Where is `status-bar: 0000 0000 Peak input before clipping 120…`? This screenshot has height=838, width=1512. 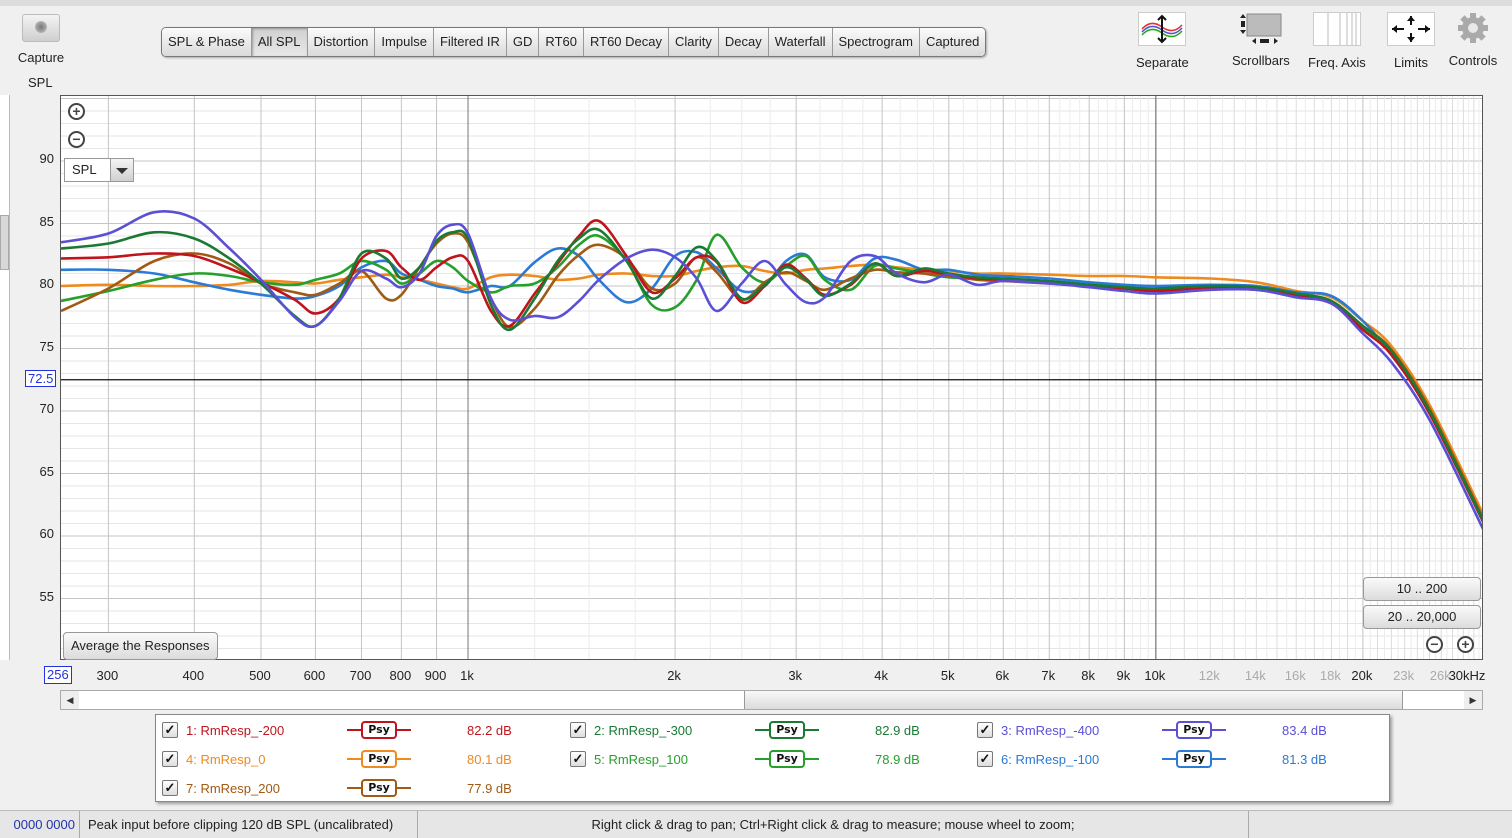 status-bar: 0000 0000 Peak input before clipping 120… is located at coordinates (756, 824).